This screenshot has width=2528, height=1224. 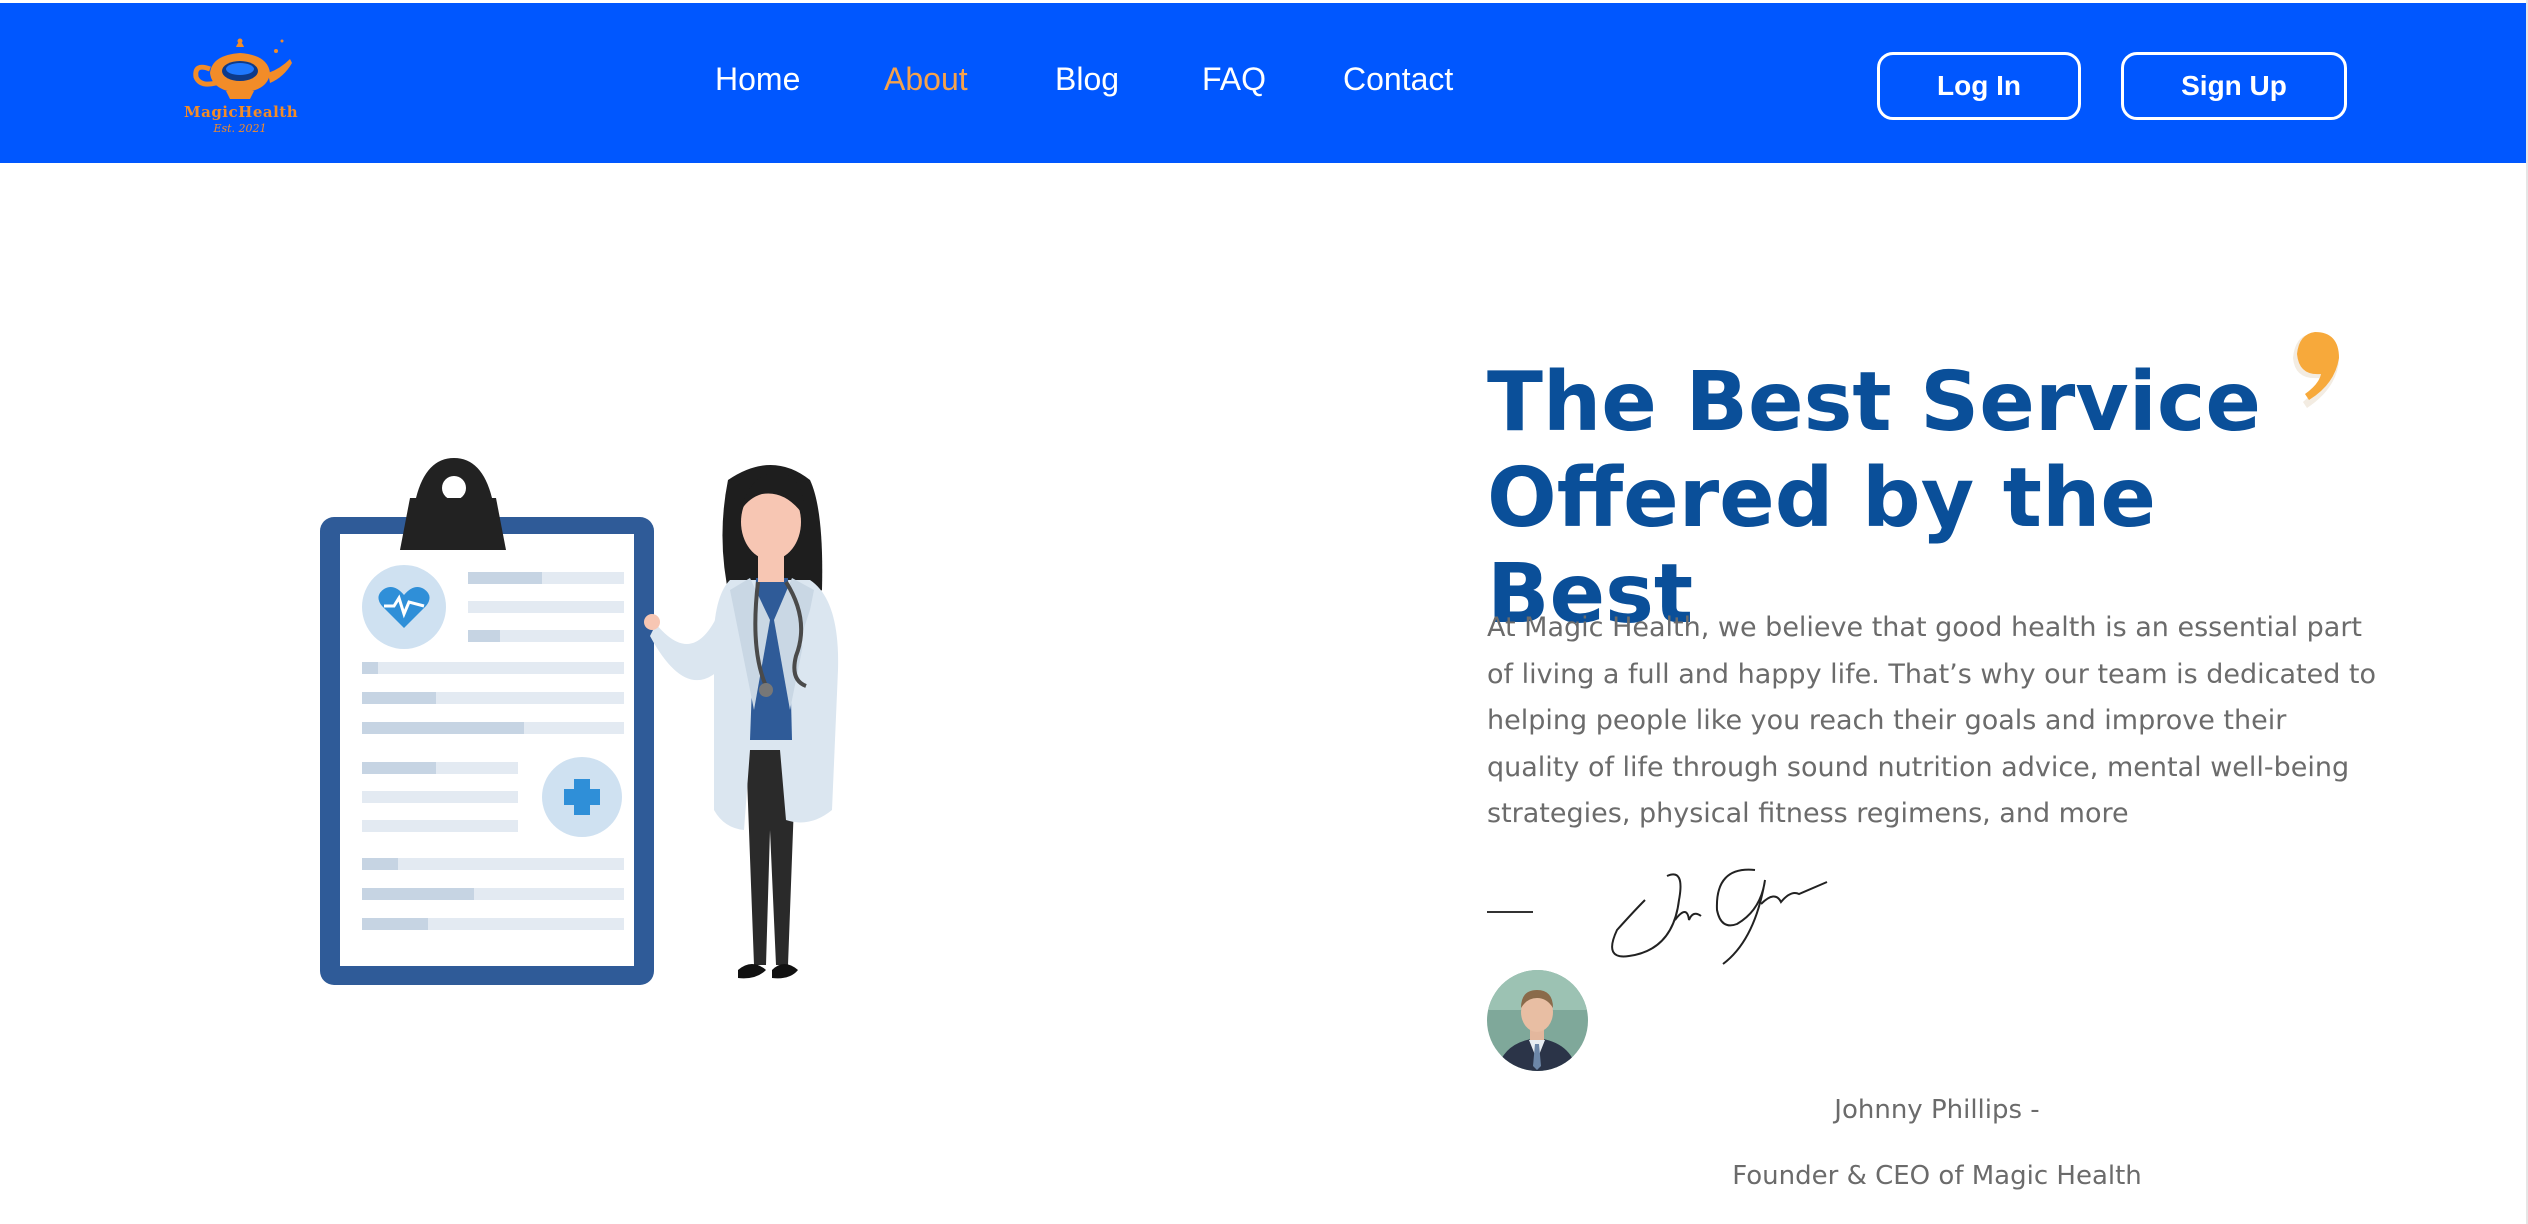 What do you see at coordinates (240, 128) in the screenshot?
I see `logo-subtext: Est. 2021` at bounding box center [240, 128].